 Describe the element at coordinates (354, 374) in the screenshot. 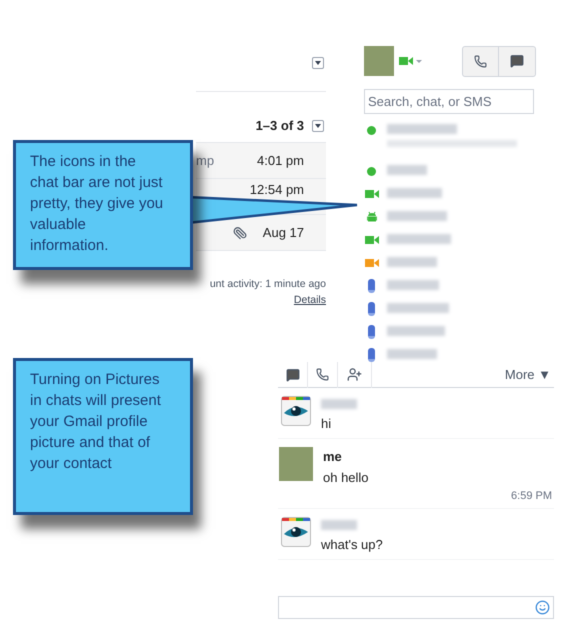

I see `add-person-icon` at that location.